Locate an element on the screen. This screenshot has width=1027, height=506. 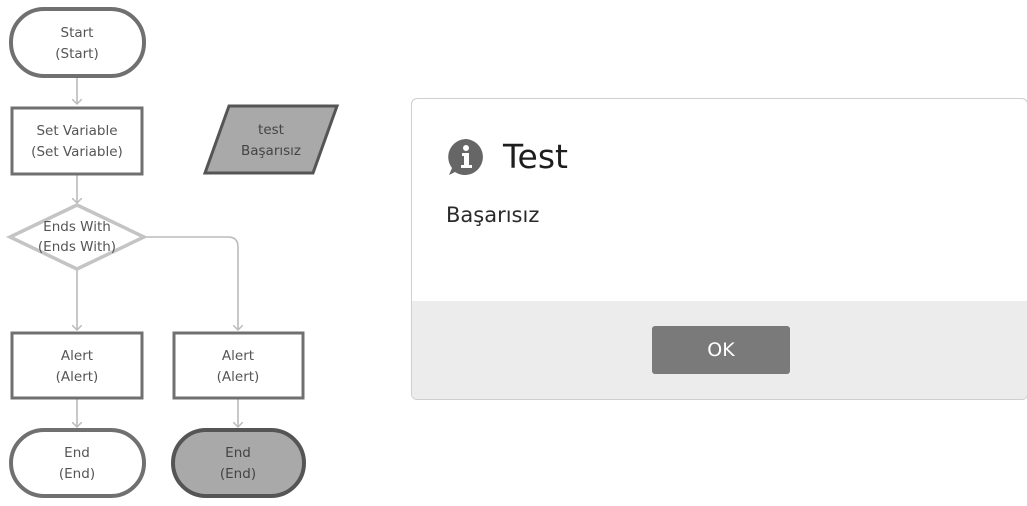
output-node-label: test is located at coordinates (271, 130).